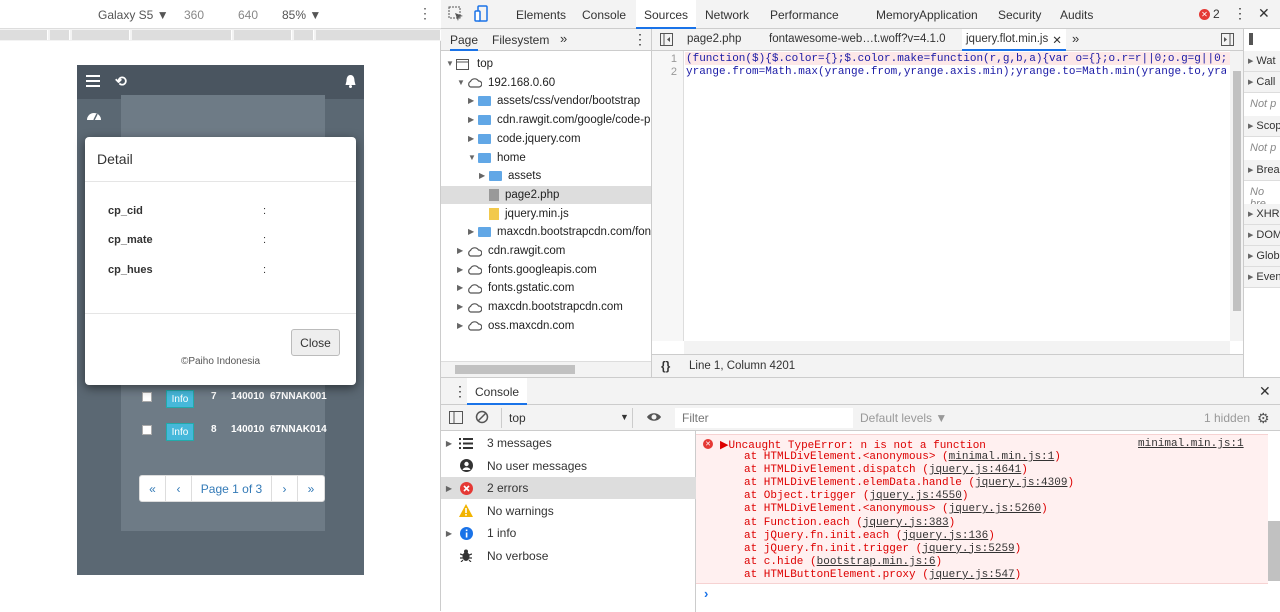 This screenshot has width=1280, height=612. Describe the element at coordinates (714, 39) in the screenshot. I see `editor-tab: page2.php` at that location.